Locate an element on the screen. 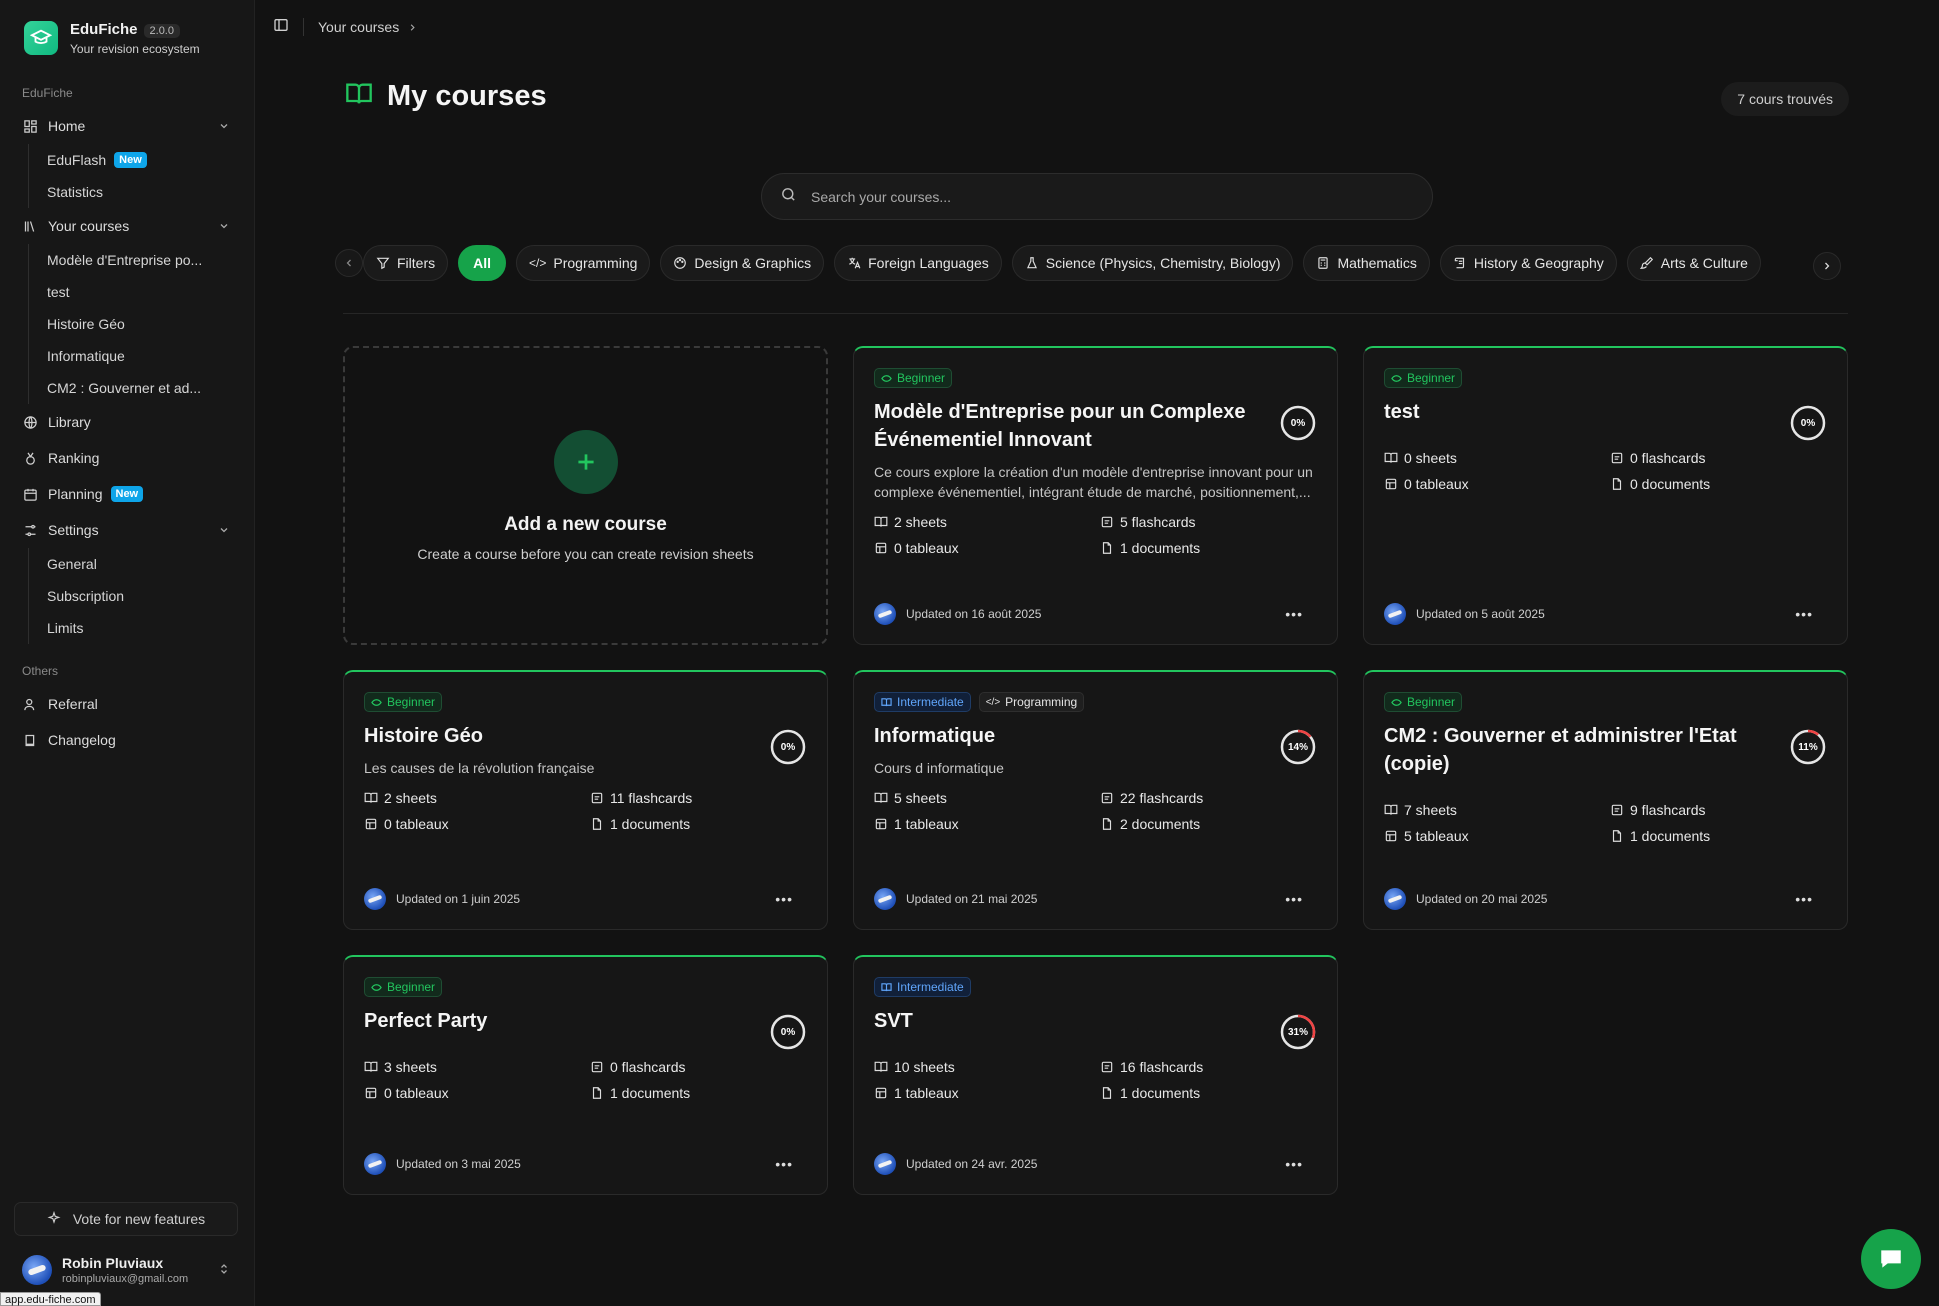  stat-label: 0 tableaux is located at coordinates (416, 1093).